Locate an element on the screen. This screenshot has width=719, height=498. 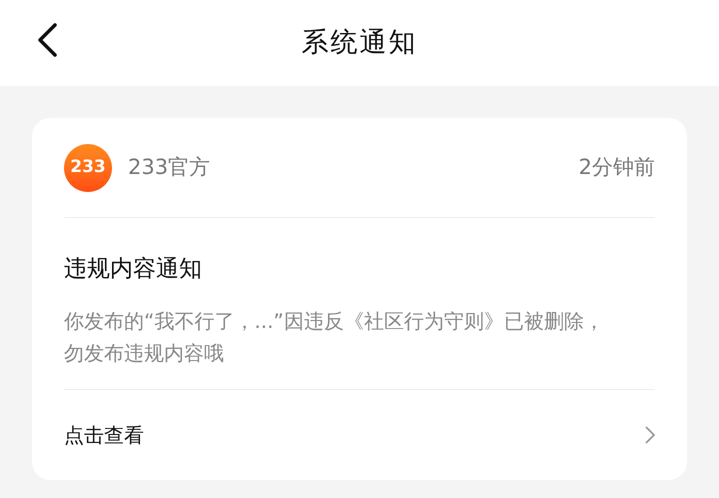
timestamp: 2分钟前 is located at coordinates (616, 167).